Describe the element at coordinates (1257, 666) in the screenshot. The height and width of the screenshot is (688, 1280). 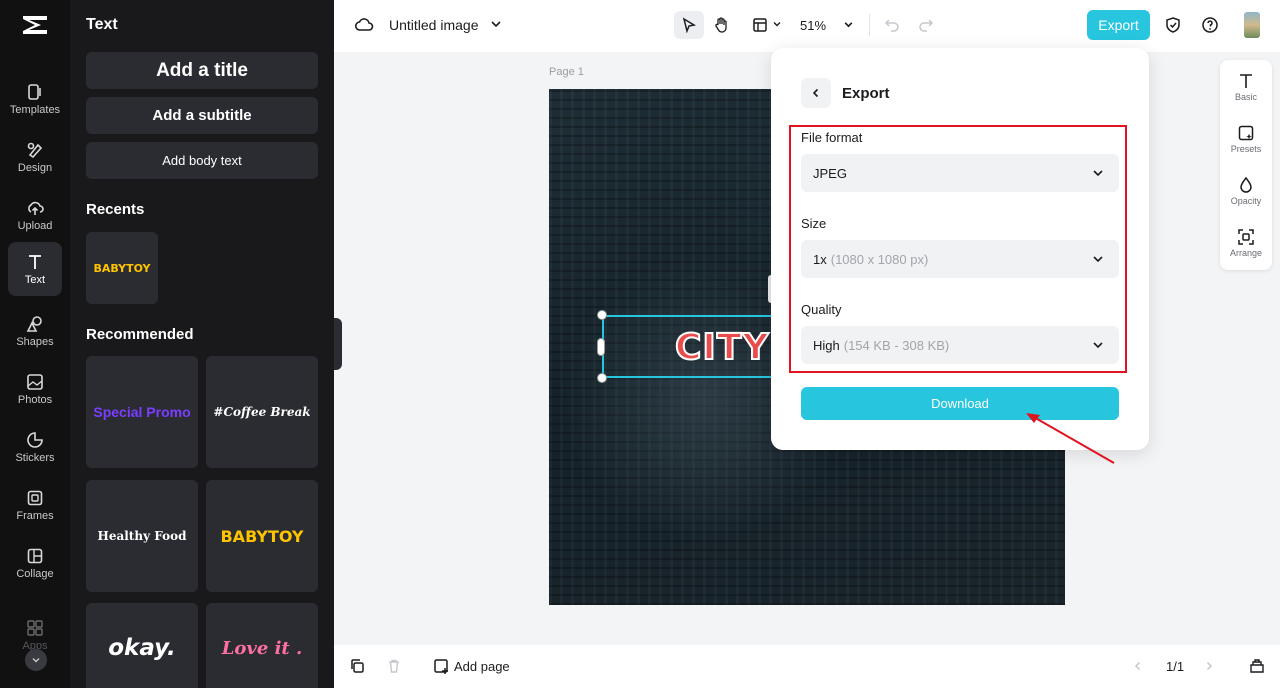
I see `page-manager-button` at that location.